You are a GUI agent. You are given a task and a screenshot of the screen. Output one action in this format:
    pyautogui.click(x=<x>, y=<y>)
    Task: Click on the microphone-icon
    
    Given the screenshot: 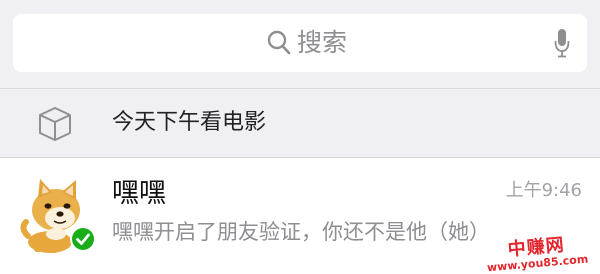 What is the action you would take?
    pyautogui.click(x=562, y=45)
    